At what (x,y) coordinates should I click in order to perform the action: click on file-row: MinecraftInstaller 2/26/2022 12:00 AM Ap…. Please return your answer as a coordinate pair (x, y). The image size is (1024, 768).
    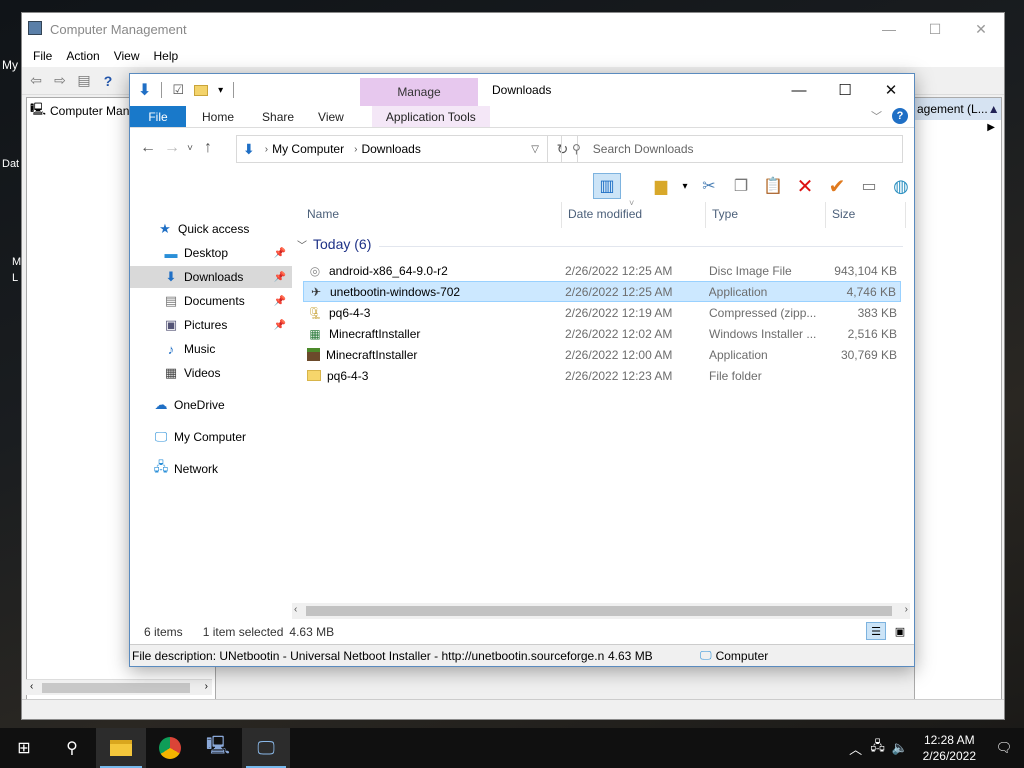
    Looking at the image, I should click on (602, 354).